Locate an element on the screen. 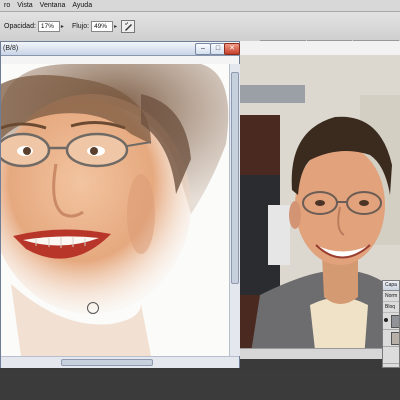 The image size is (400, 400). caricature-titlebar: (B/8) ‒ □ ✕ is located at coordinates (120, 49).